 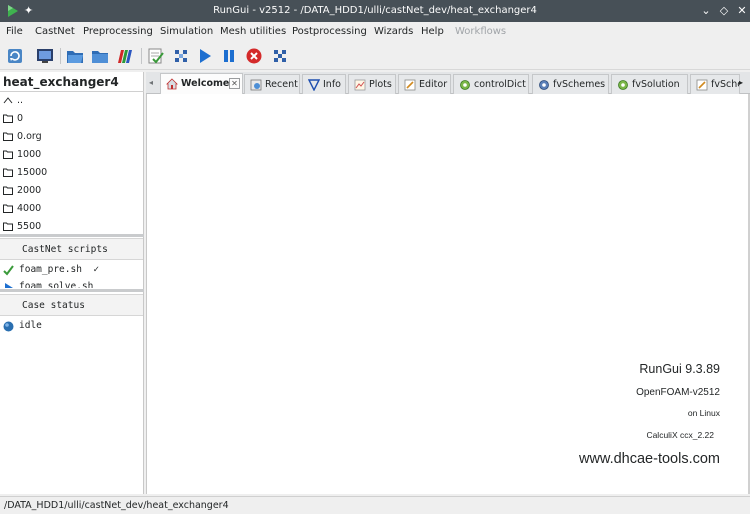 What do you see at coordinates (205, 56) in the screenshot?
I see `play-icon` at bounding box center [205, 56].